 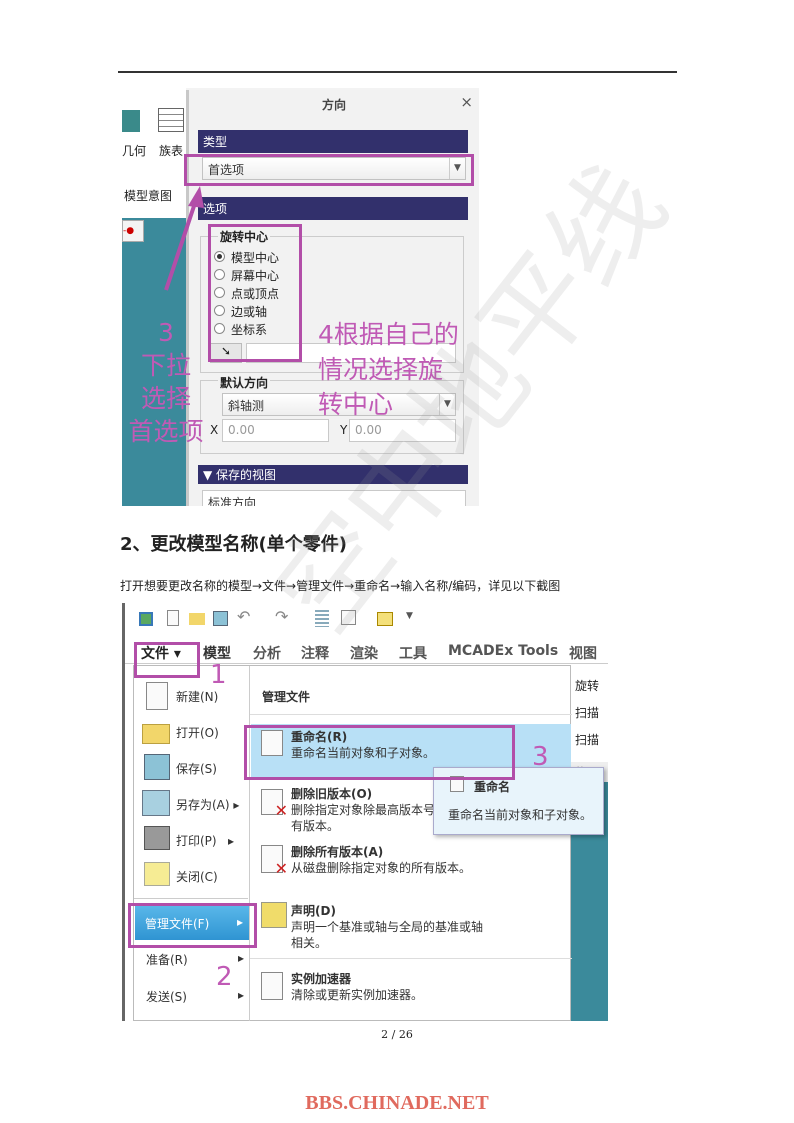 I want to click on rotation-center-highlight-box, so click(x=255, y=293).